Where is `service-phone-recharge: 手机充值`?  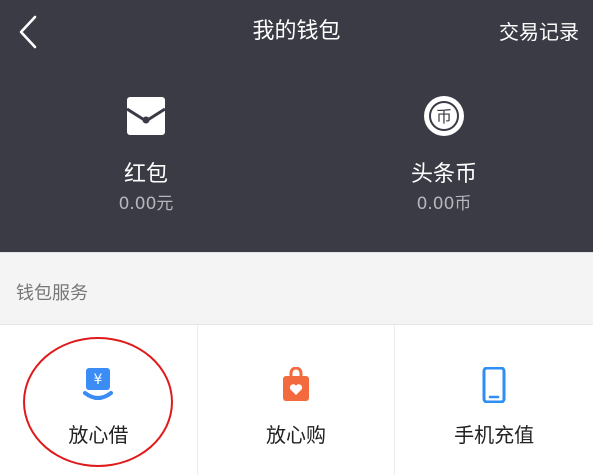
service-phone-recharge: 手机充值 is located at coordinates (494, 400).